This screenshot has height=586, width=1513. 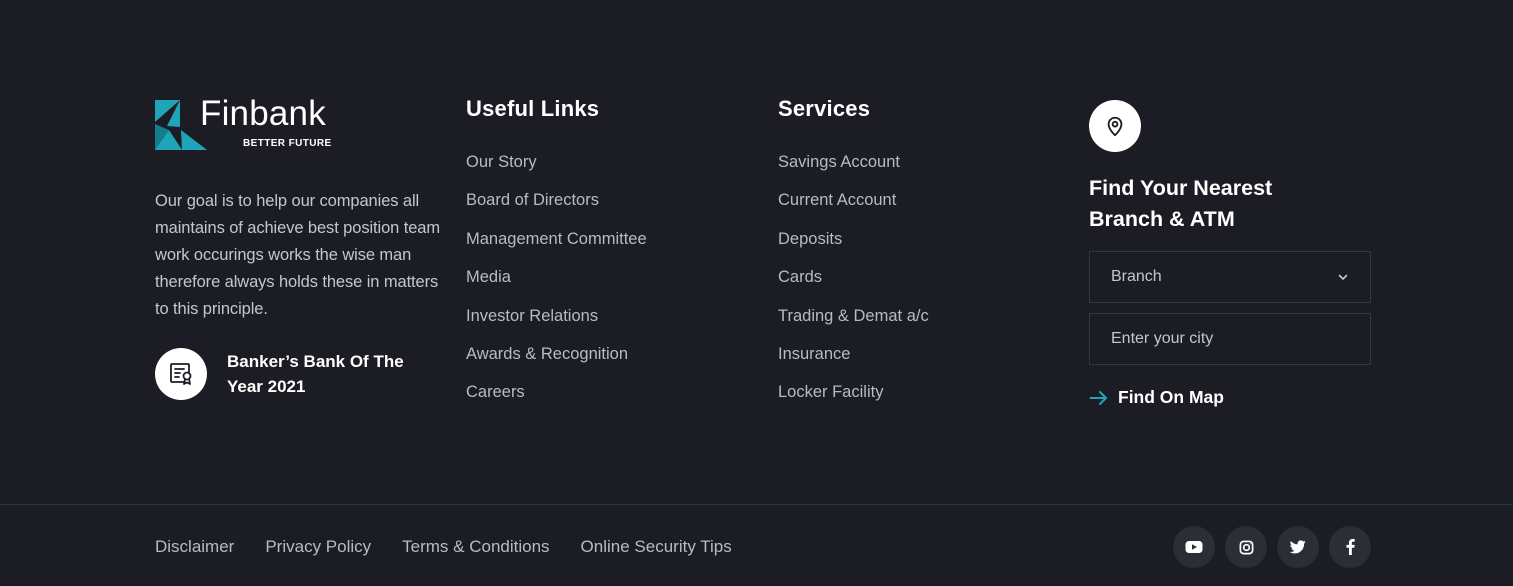 I want to click on facebook-icon, so click(x=1350, y=547).